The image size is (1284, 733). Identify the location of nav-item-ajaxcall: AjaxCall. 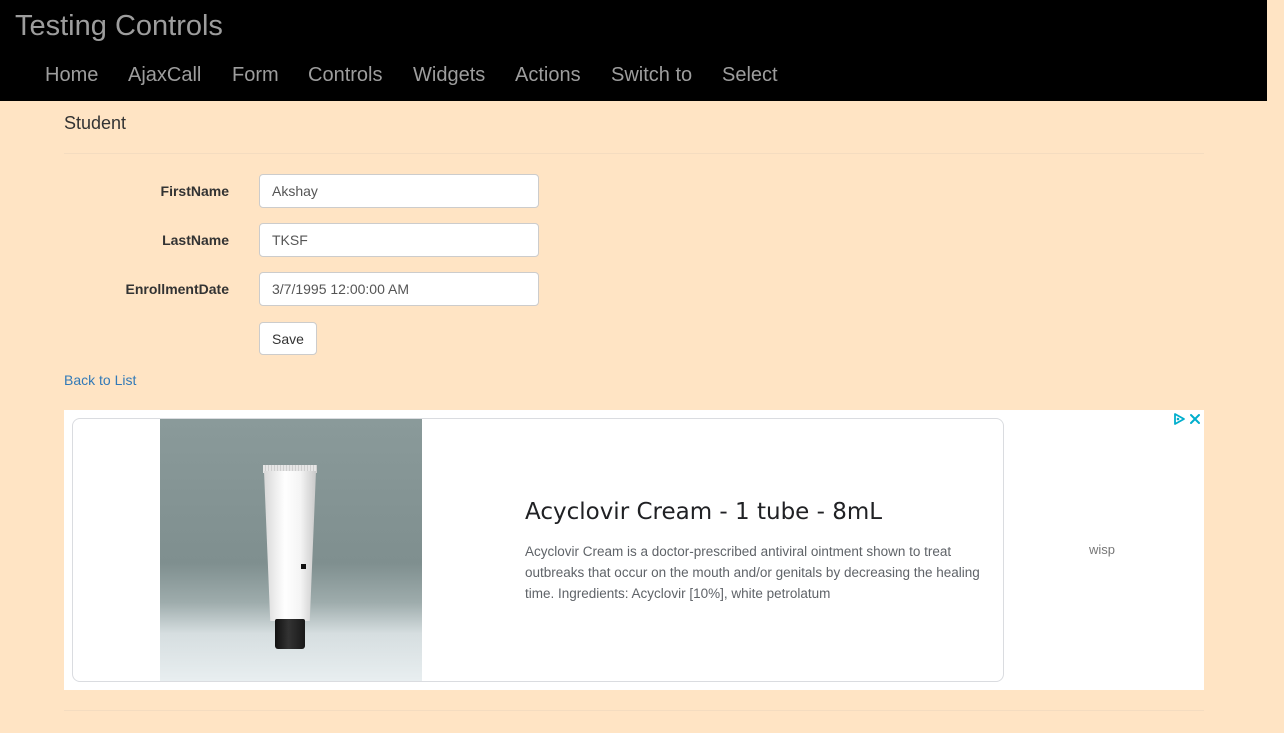
(164, 75).